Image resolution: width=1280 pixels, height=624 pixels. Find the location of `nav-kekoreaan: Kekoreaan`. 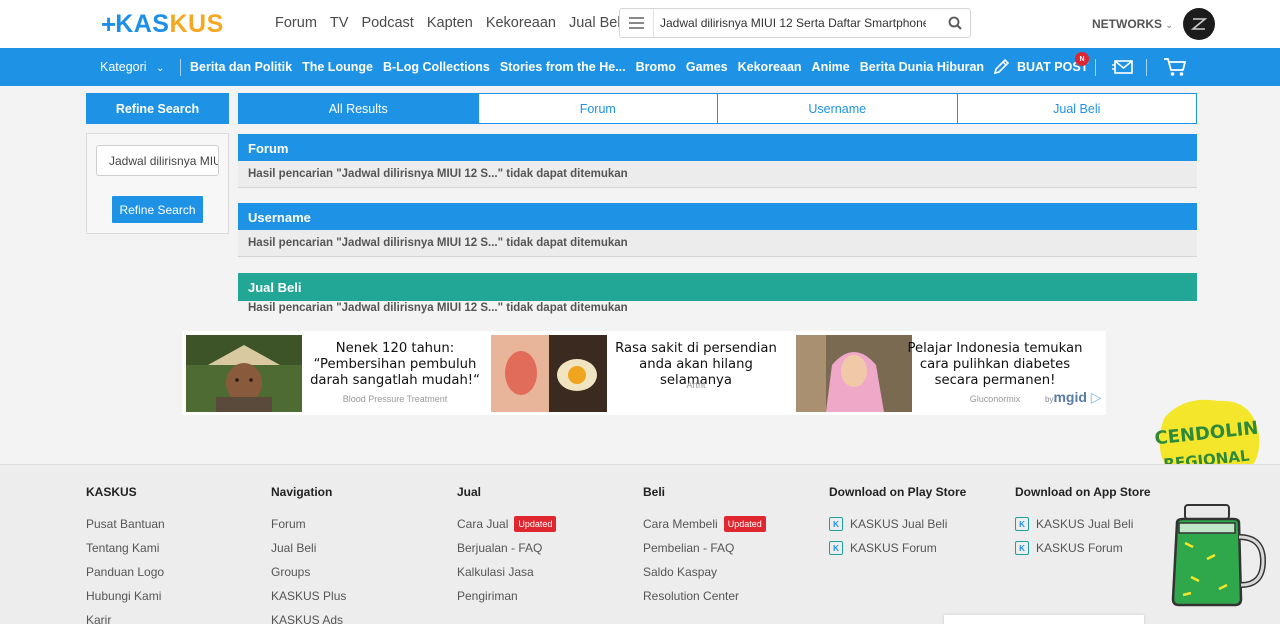

nav-kekoreaan: Kekoreaan is located at coordinates (521, 23).